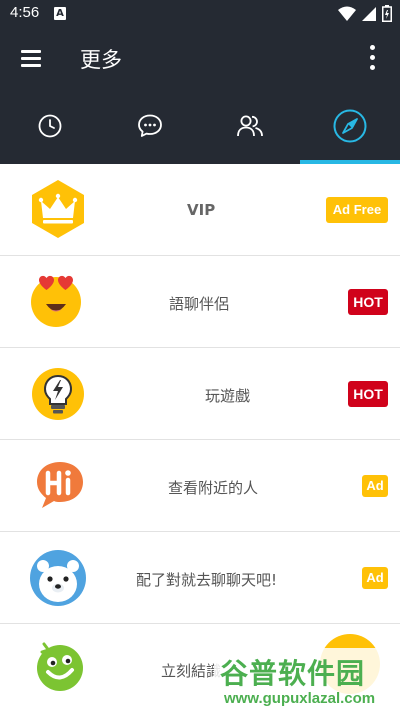 Image resolution: width=400 pixels, height=712 pixels. What do you see at coordinates (56, 301) in the screenshot?
I see `heart-eyes-emoji-icon` at bounding box center [56, 301].